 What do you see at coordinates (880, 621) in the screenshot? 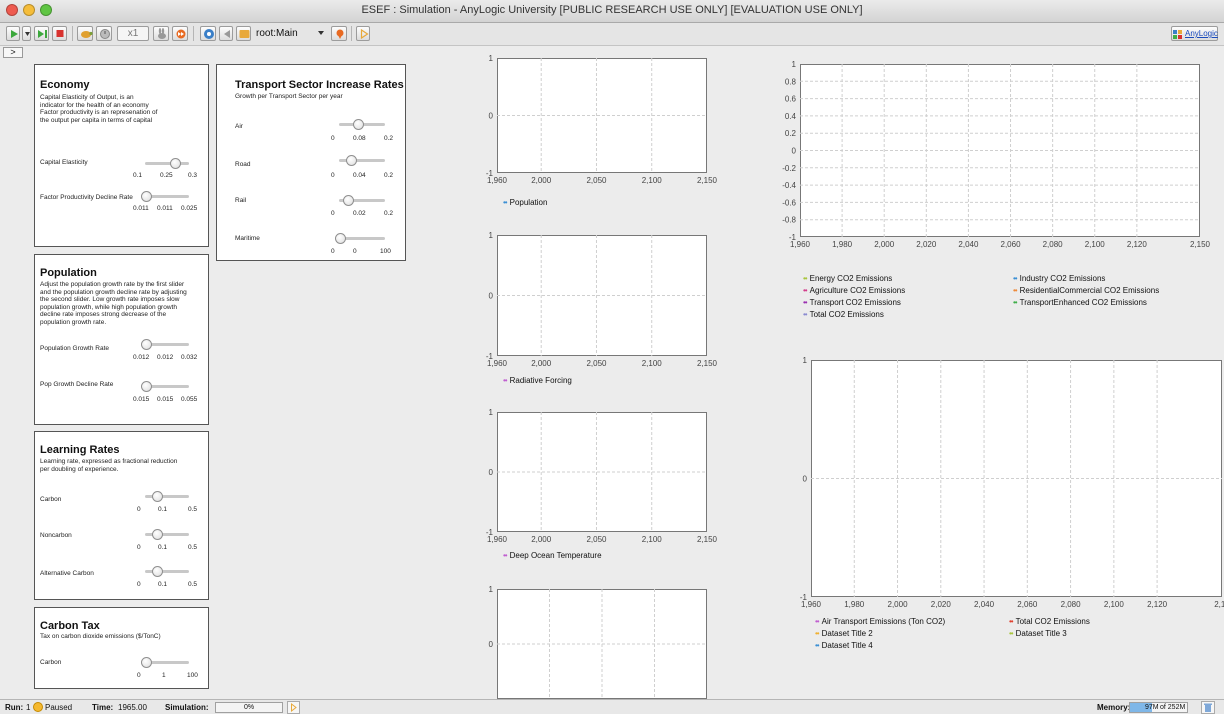
I see `legend-item: •• Air Transport Emissions (Ton CO2)` at bounding box center [880, 621].